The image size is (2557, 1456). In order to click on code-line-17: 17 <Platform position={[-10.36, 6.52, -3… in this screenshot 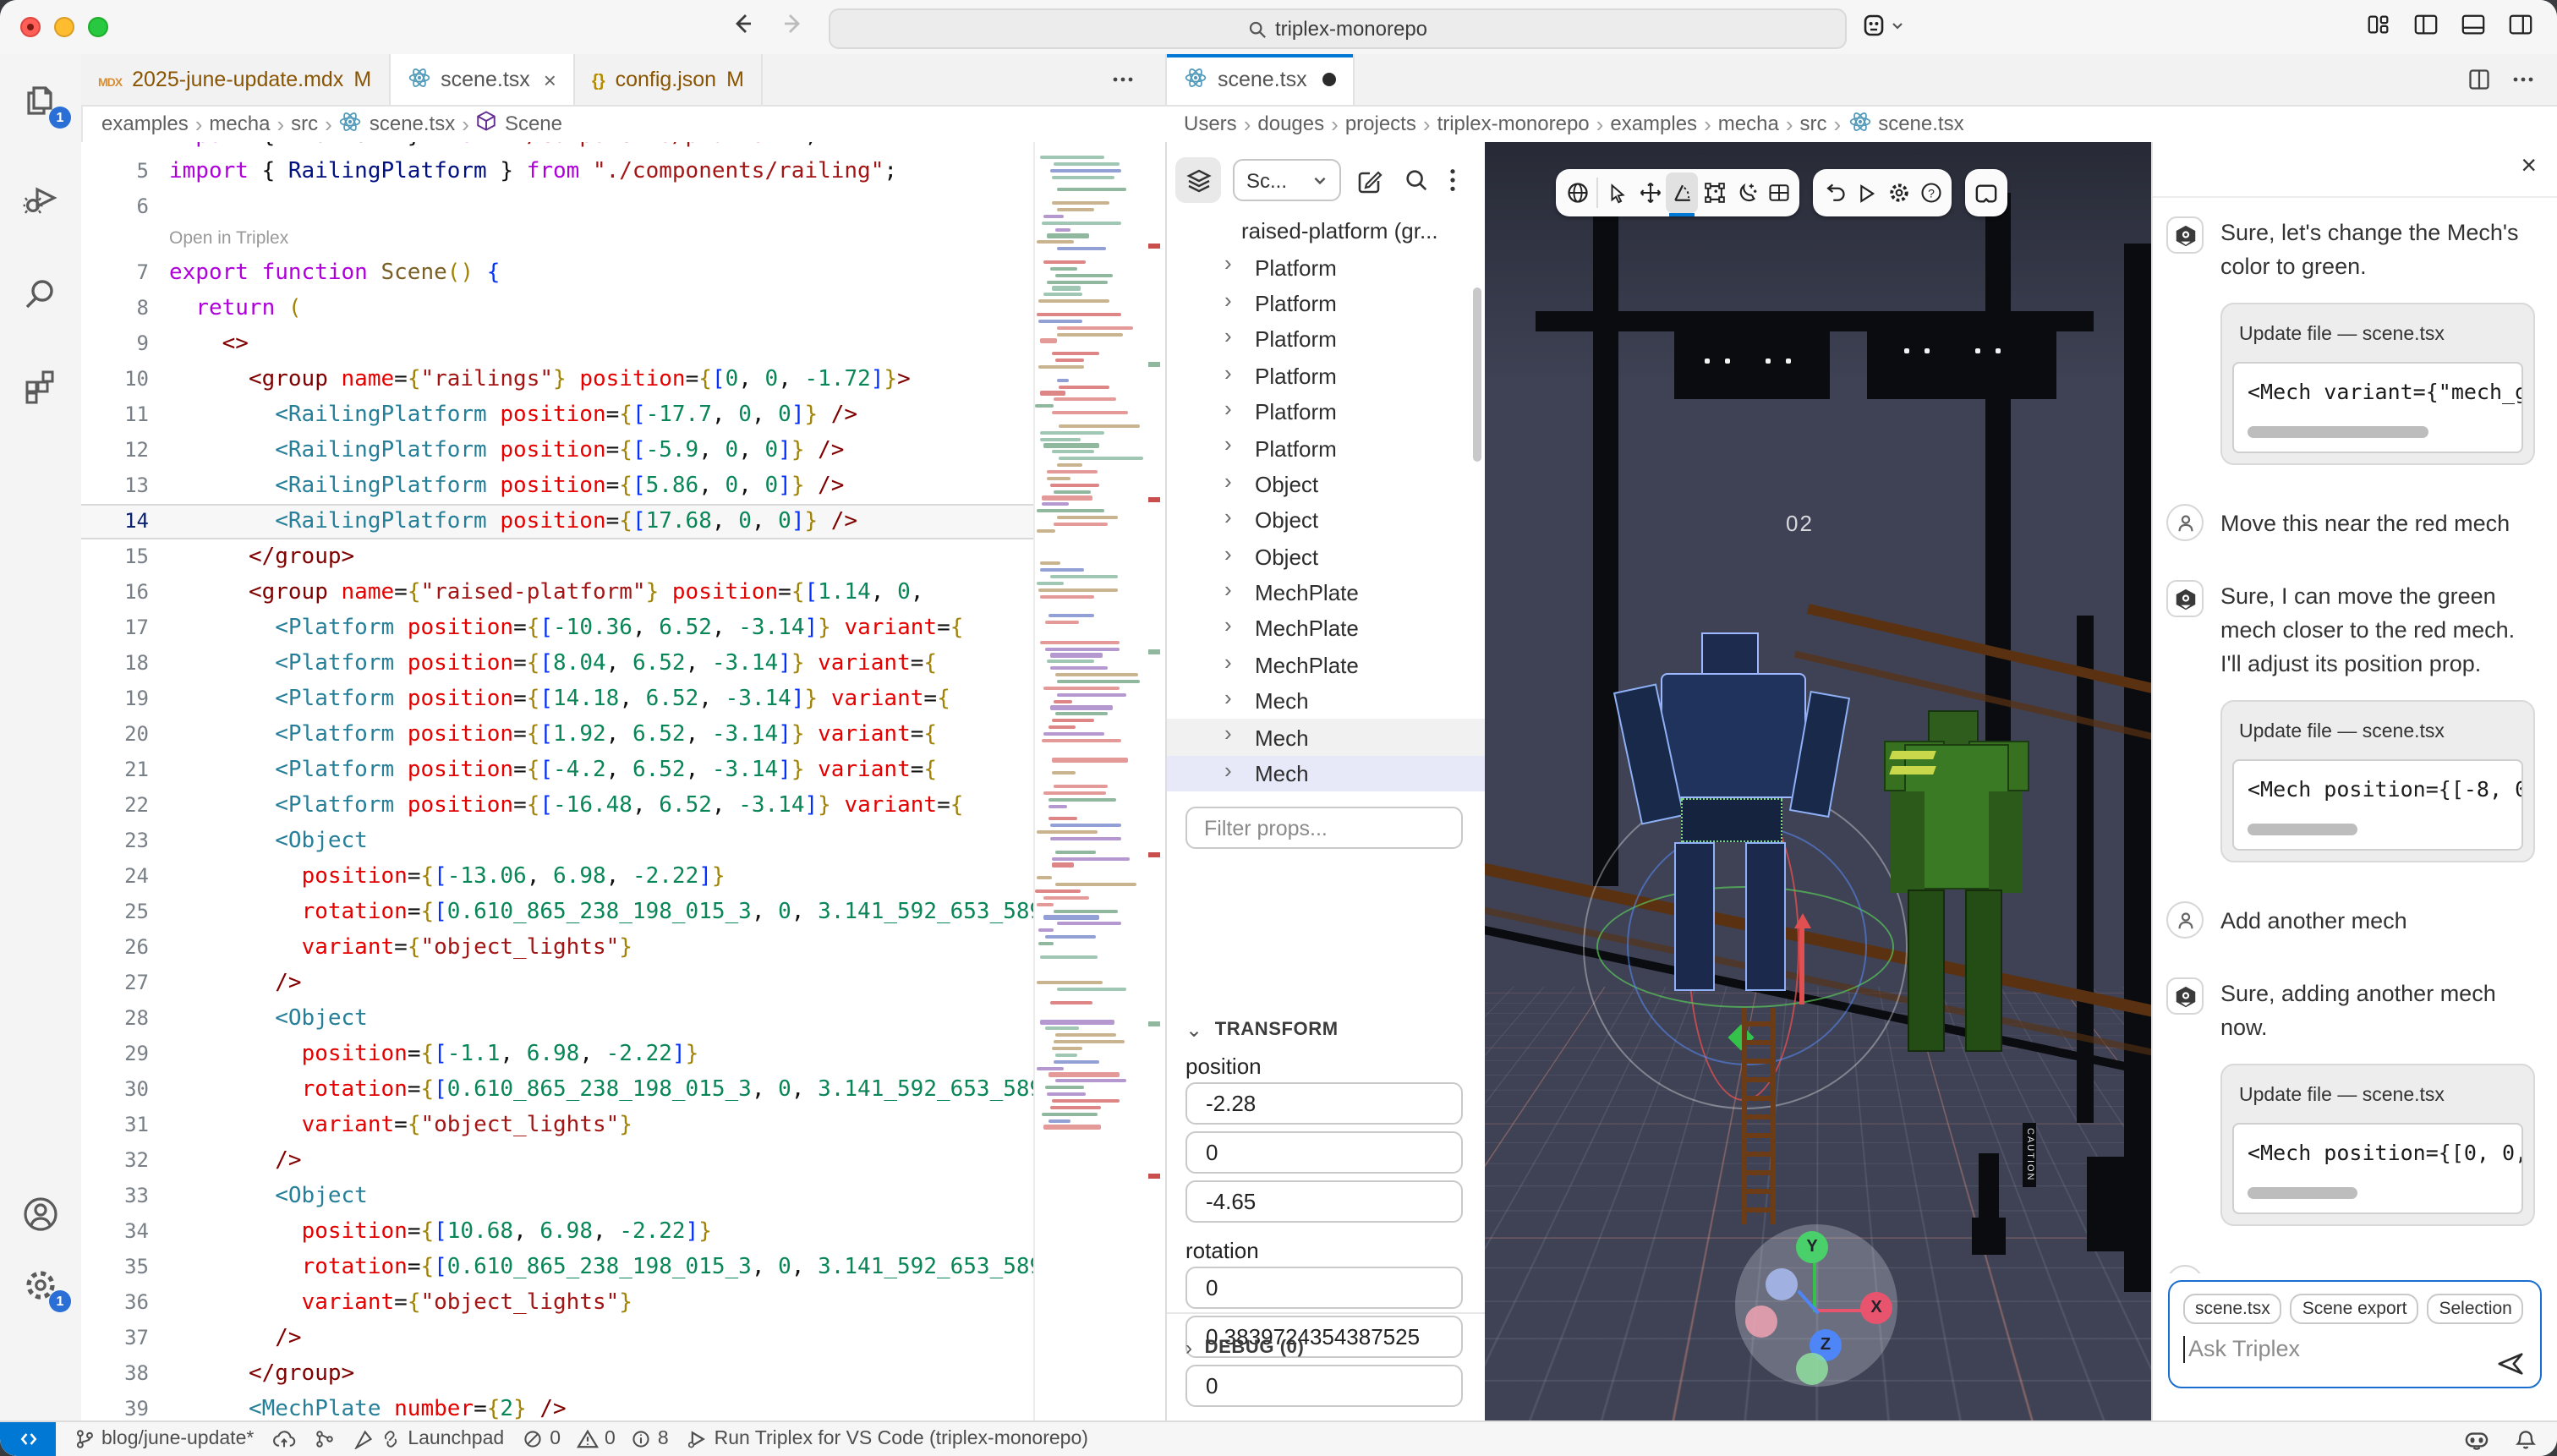, I will do `click(558, 628)`.